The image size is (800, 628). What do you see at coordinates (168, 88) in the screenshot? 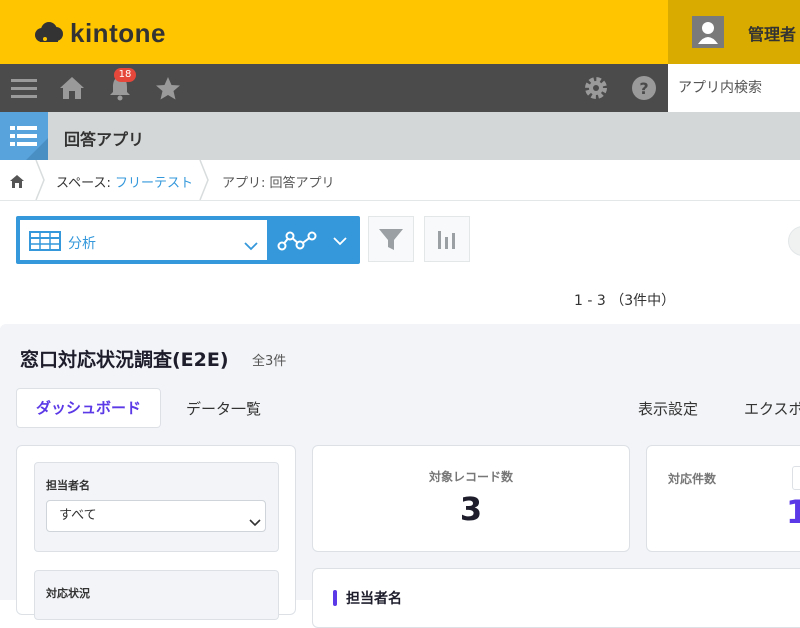
I see `star-icon` at bounding box center [168, 88].